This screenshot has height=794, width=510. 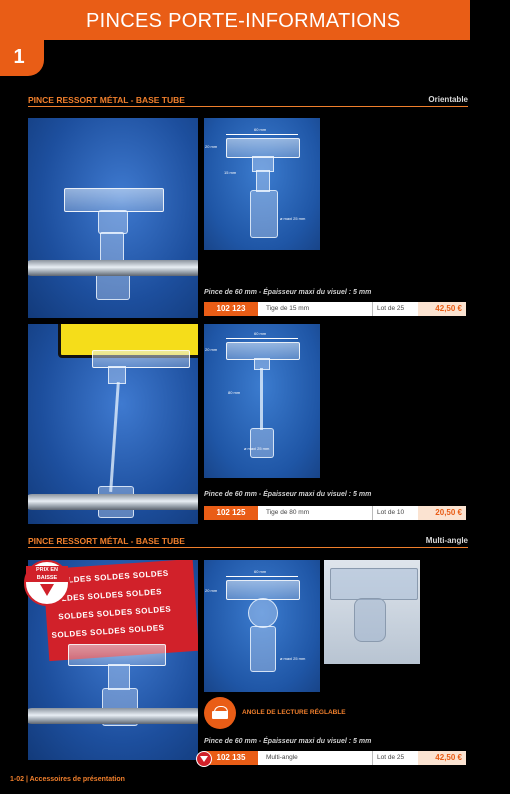 I want to click on feature-label: ANGLE DE LECTURE RÉGLABLE, so click(x=294, y=712).